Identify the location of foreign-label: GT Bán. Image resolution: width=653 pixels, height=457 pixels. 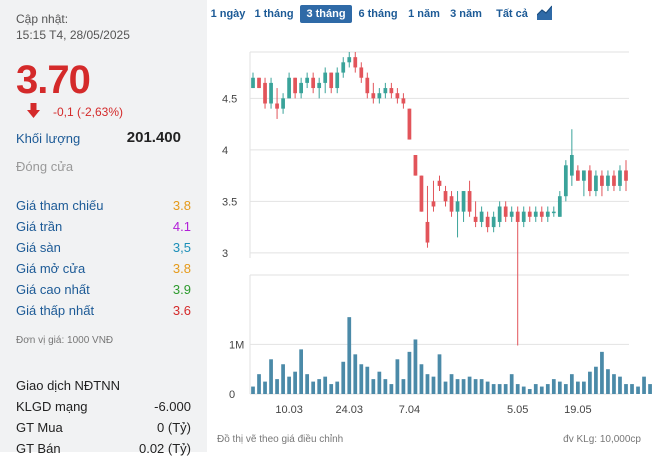
(38, 448).